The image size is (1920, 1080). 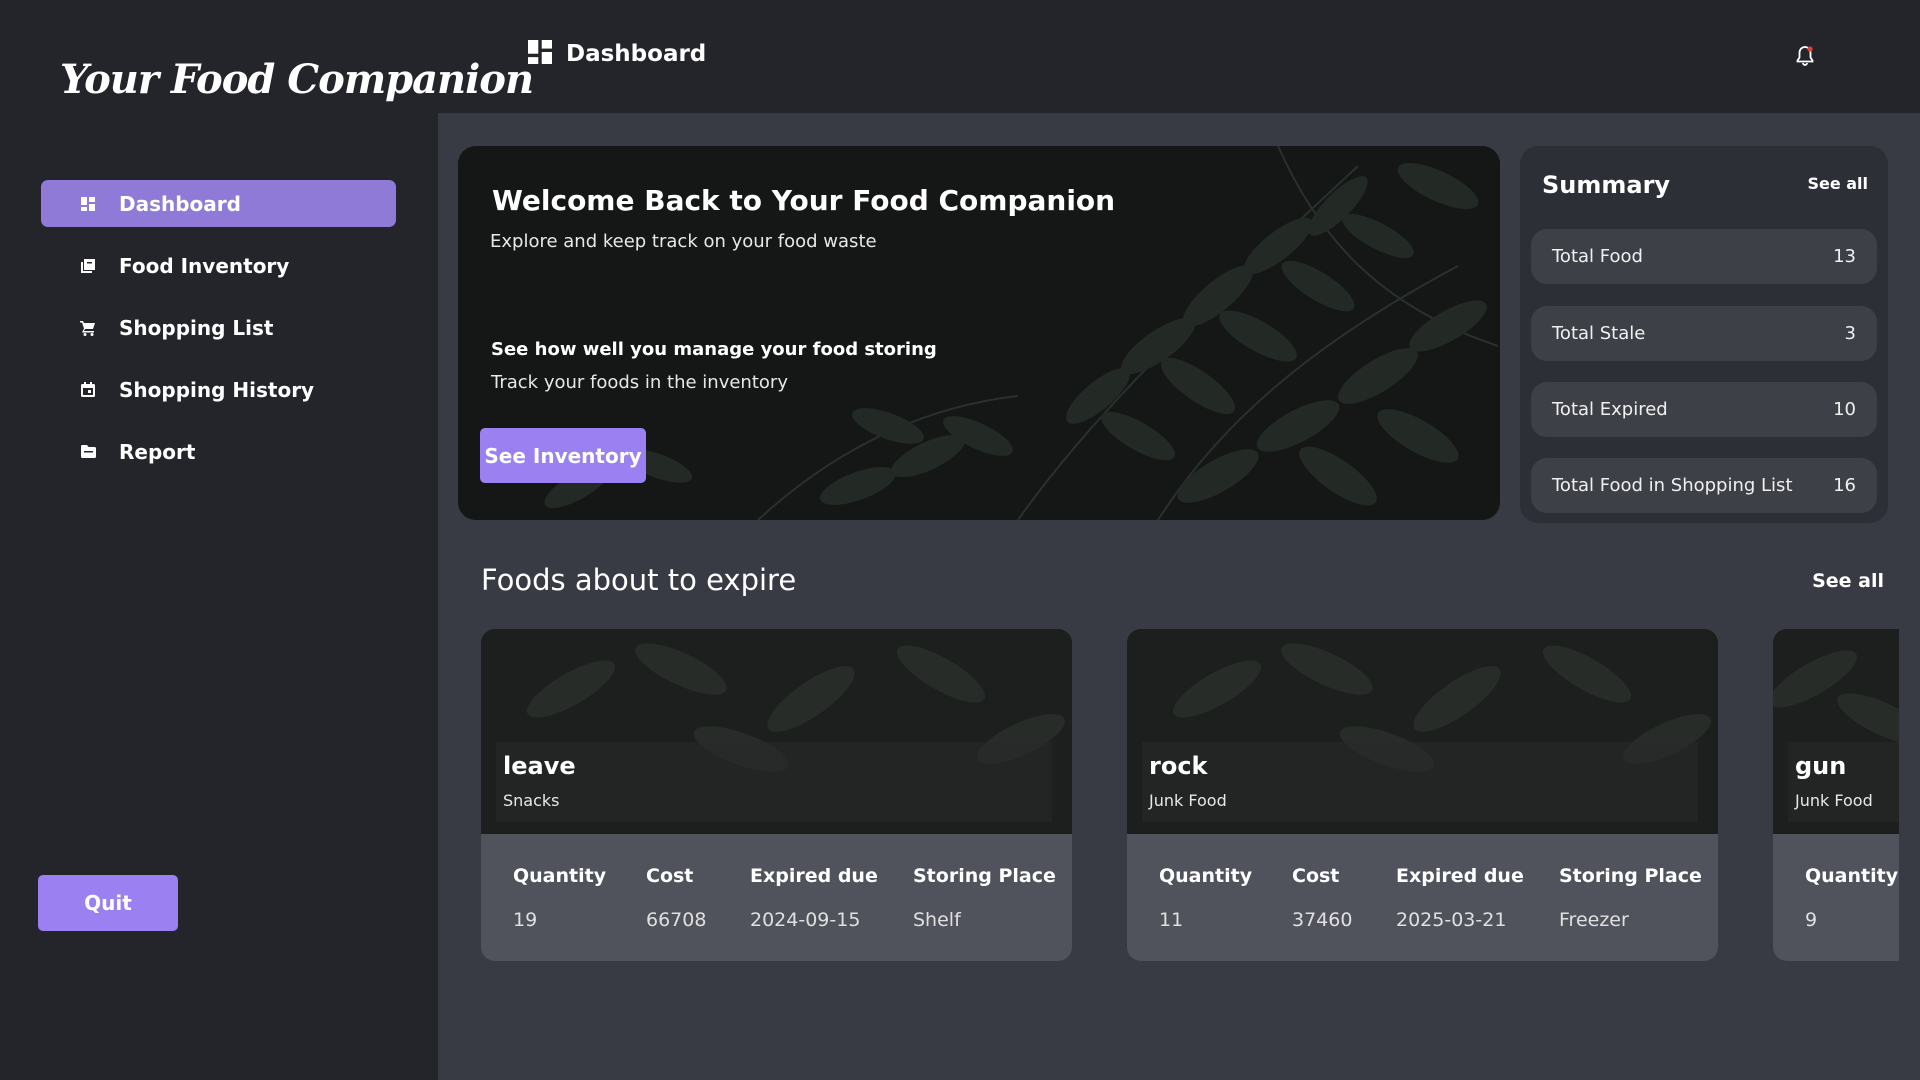 I want to click on sidebar-item-label: Shopping List, so click(x=196, y=327).